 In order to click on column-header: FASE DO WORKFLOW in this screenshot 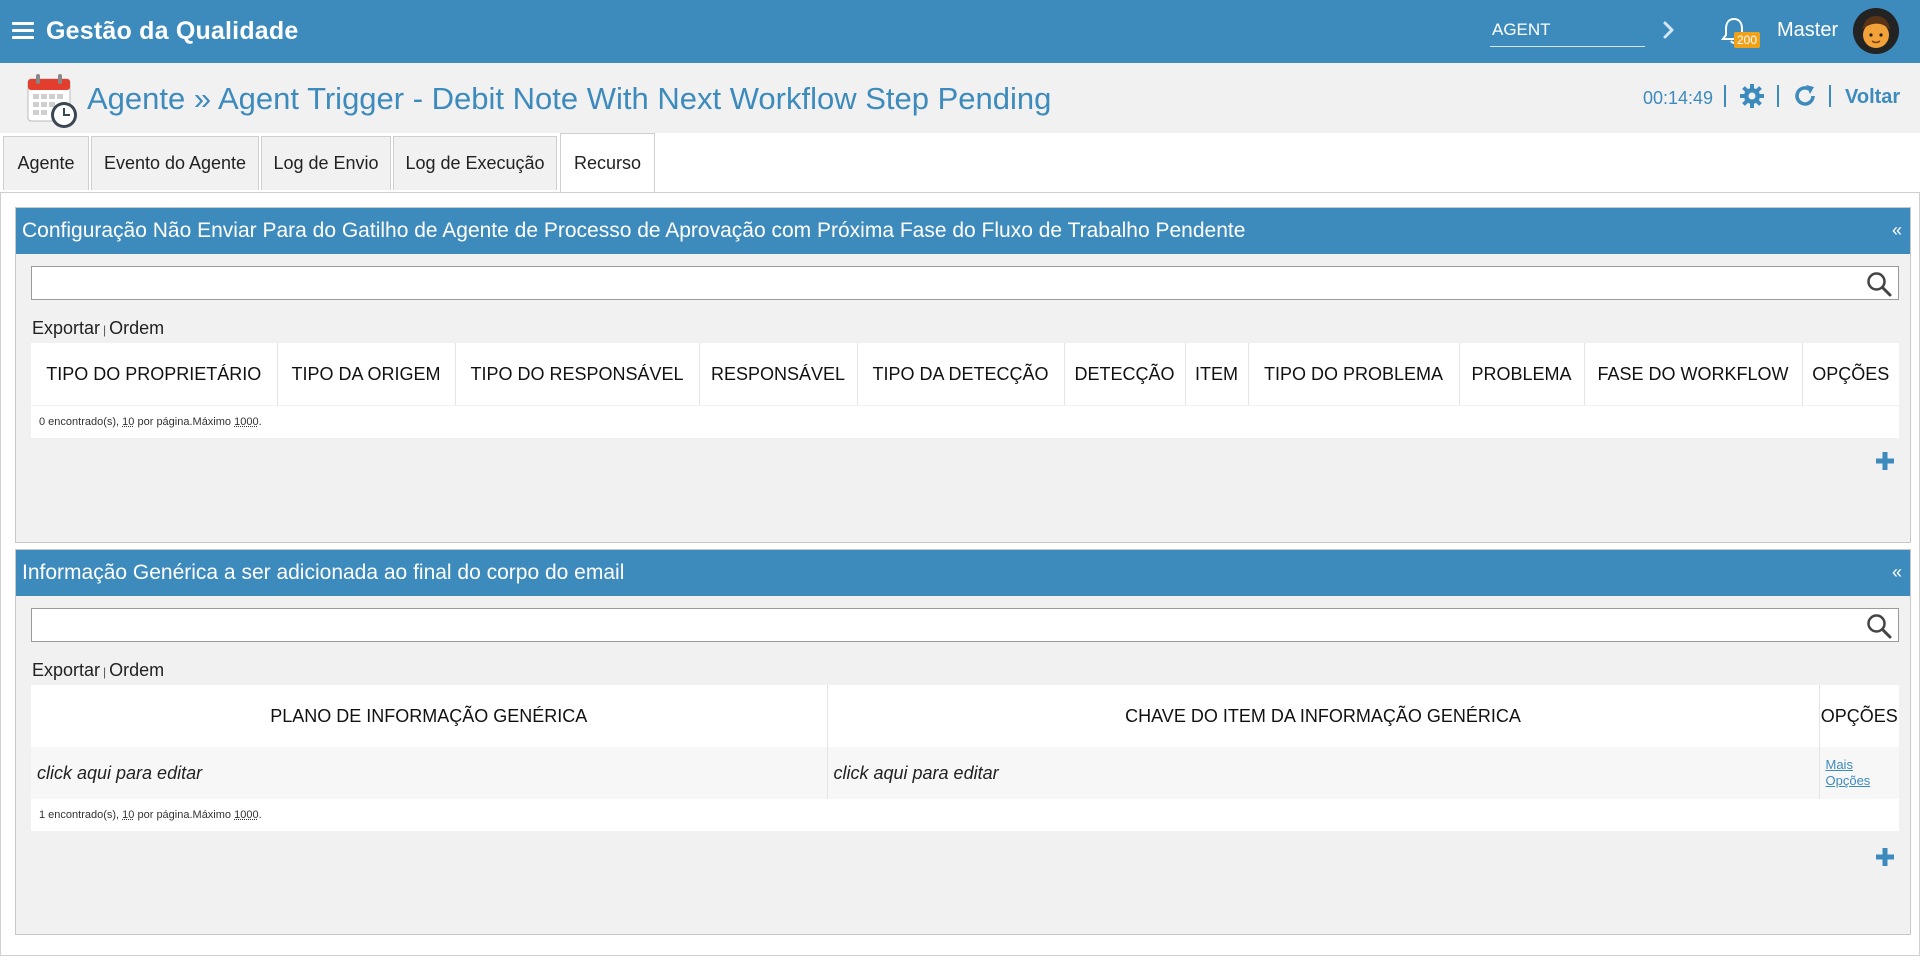, I will do `click(1693, 374)`.